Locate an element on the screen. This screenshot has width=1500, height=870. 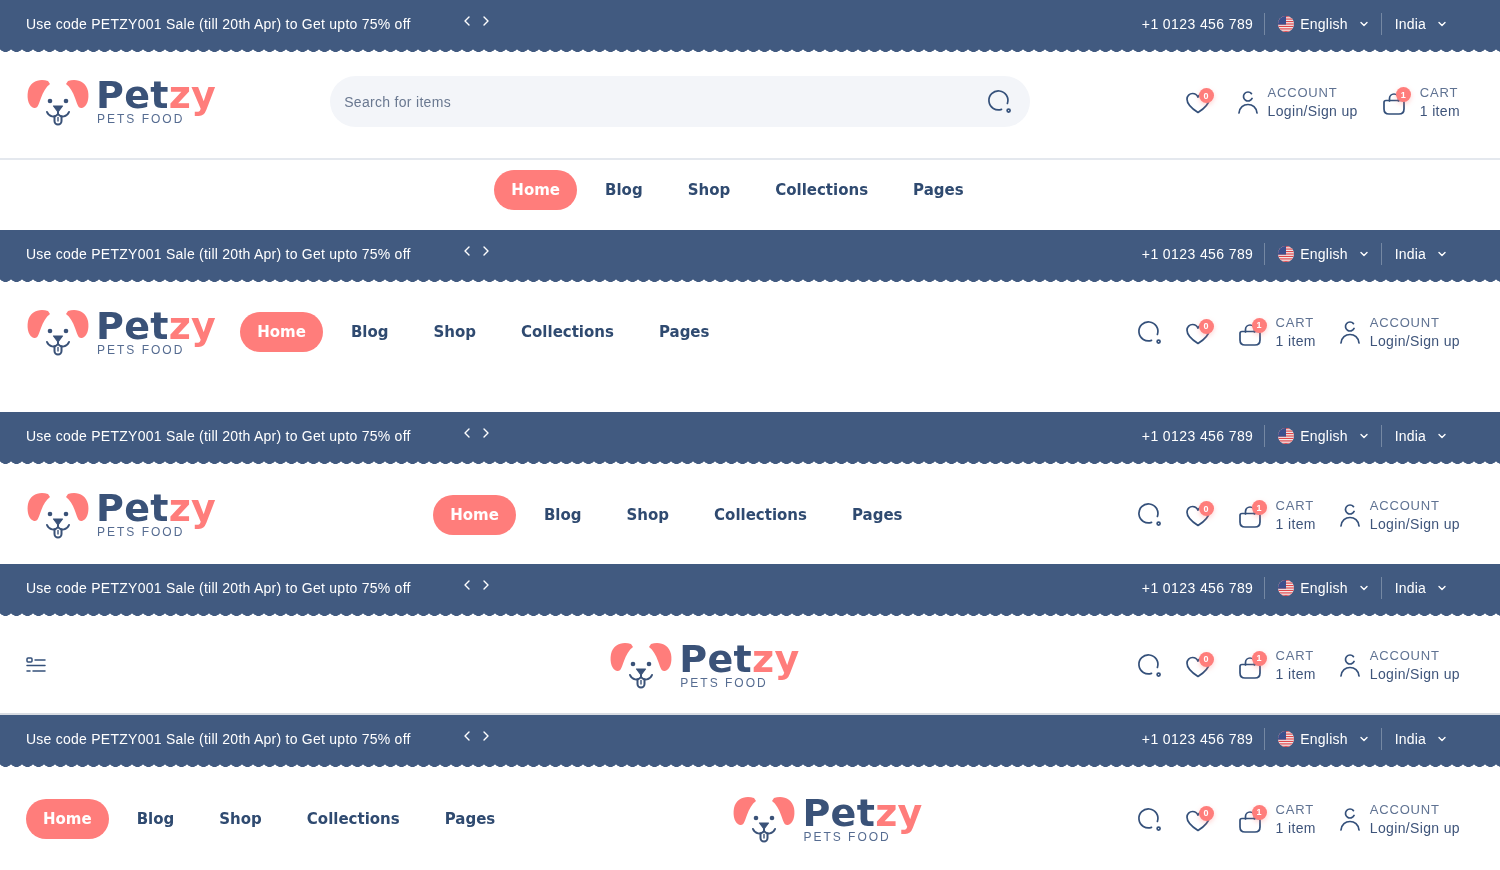
search-field: Search for items is located at coordinates (680, 101).